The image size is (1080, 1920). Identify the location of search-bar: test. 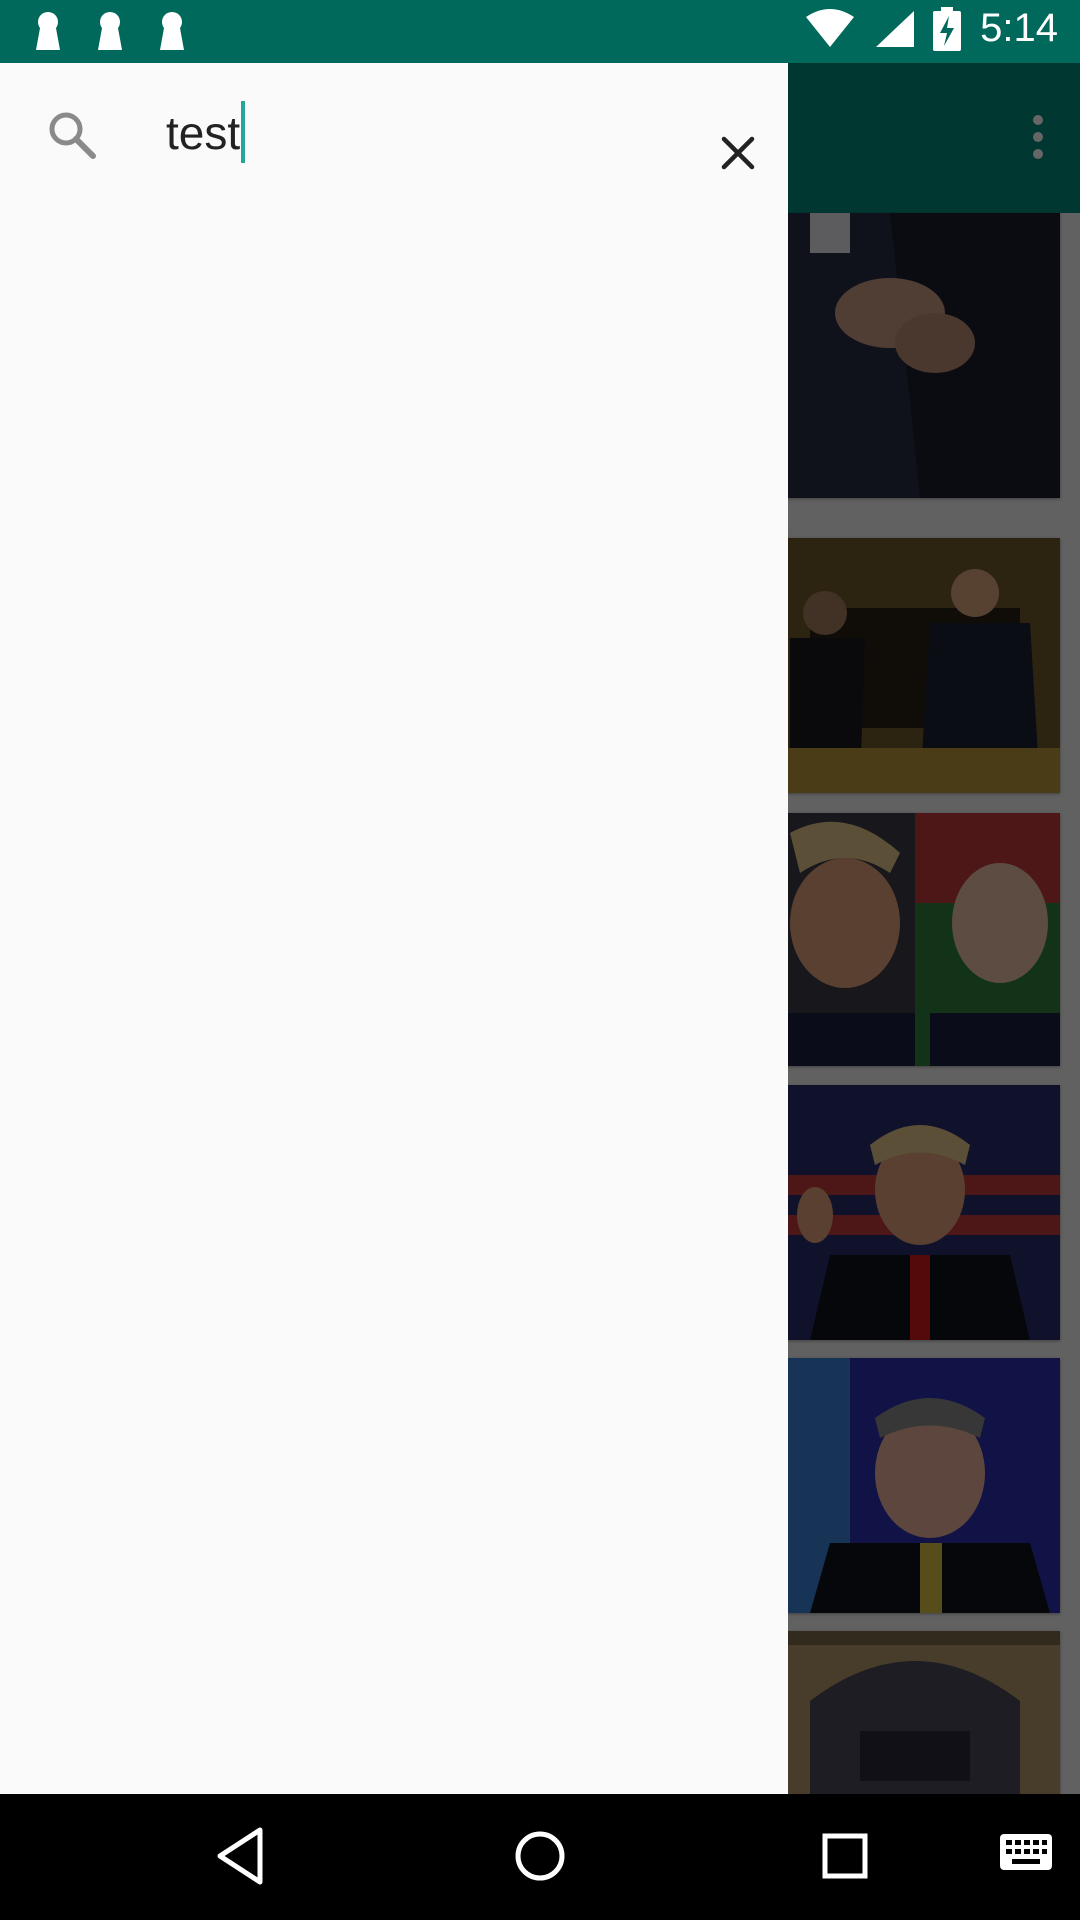
(394, 133).